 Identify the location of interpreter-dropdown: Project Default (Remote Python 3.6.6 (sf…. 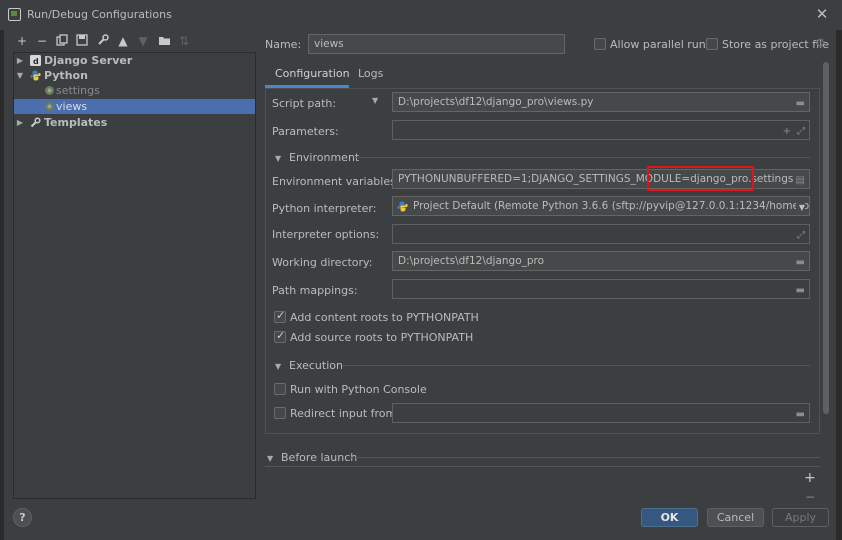
(601, 206).